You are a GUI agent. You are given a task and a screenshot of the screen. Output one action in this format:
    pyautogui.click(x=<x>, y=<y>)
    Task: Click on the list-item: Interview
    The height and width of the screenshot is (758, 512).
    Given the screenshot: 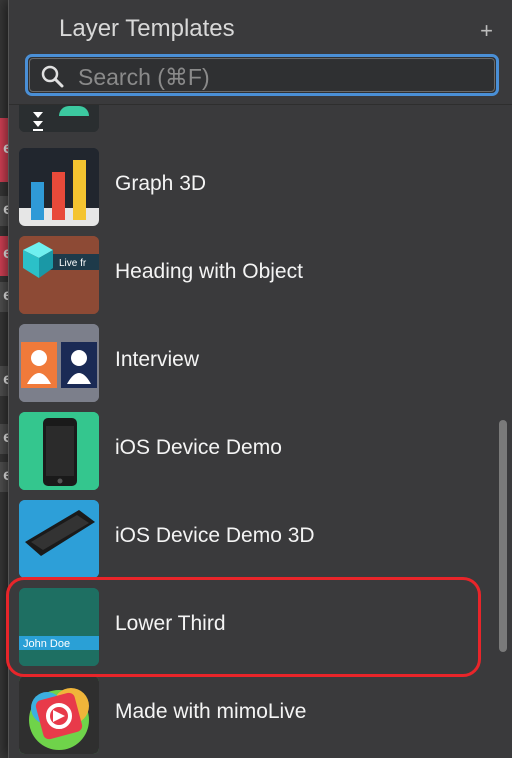 What is the action you would take?
    pyautogui.click(x=252, y=364)
    